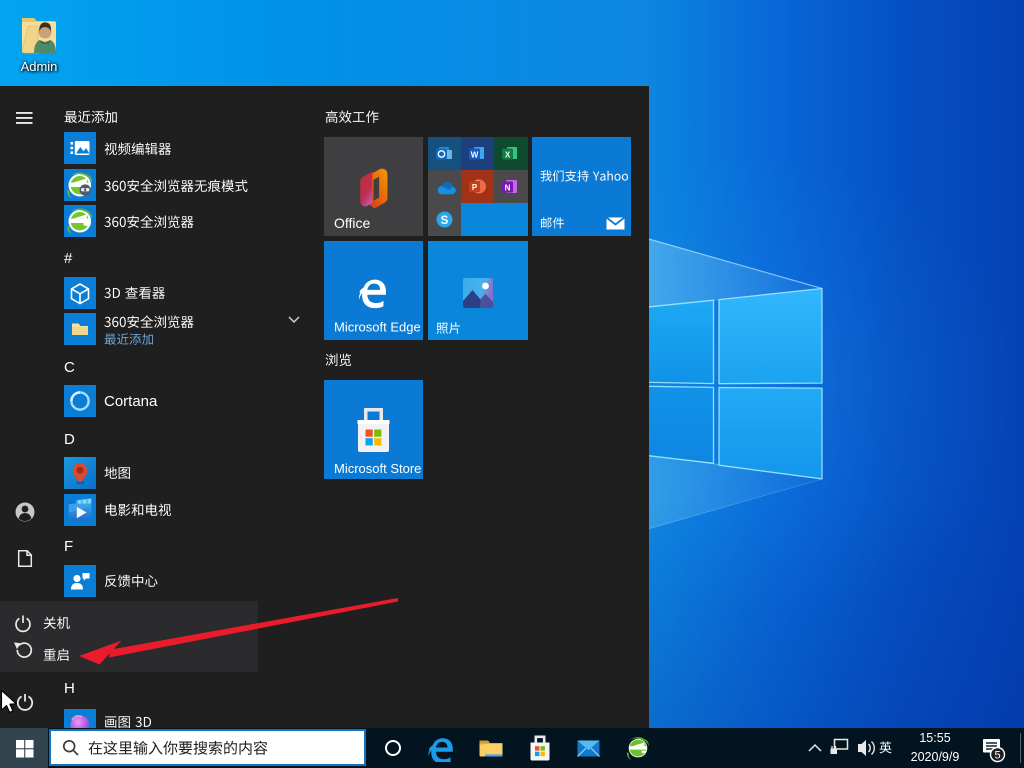 The width and height of the screenshot is (1024, 768). Describe the element at coordinates (508, 187) in the screenshot. I see `svg-text: N` at that location.